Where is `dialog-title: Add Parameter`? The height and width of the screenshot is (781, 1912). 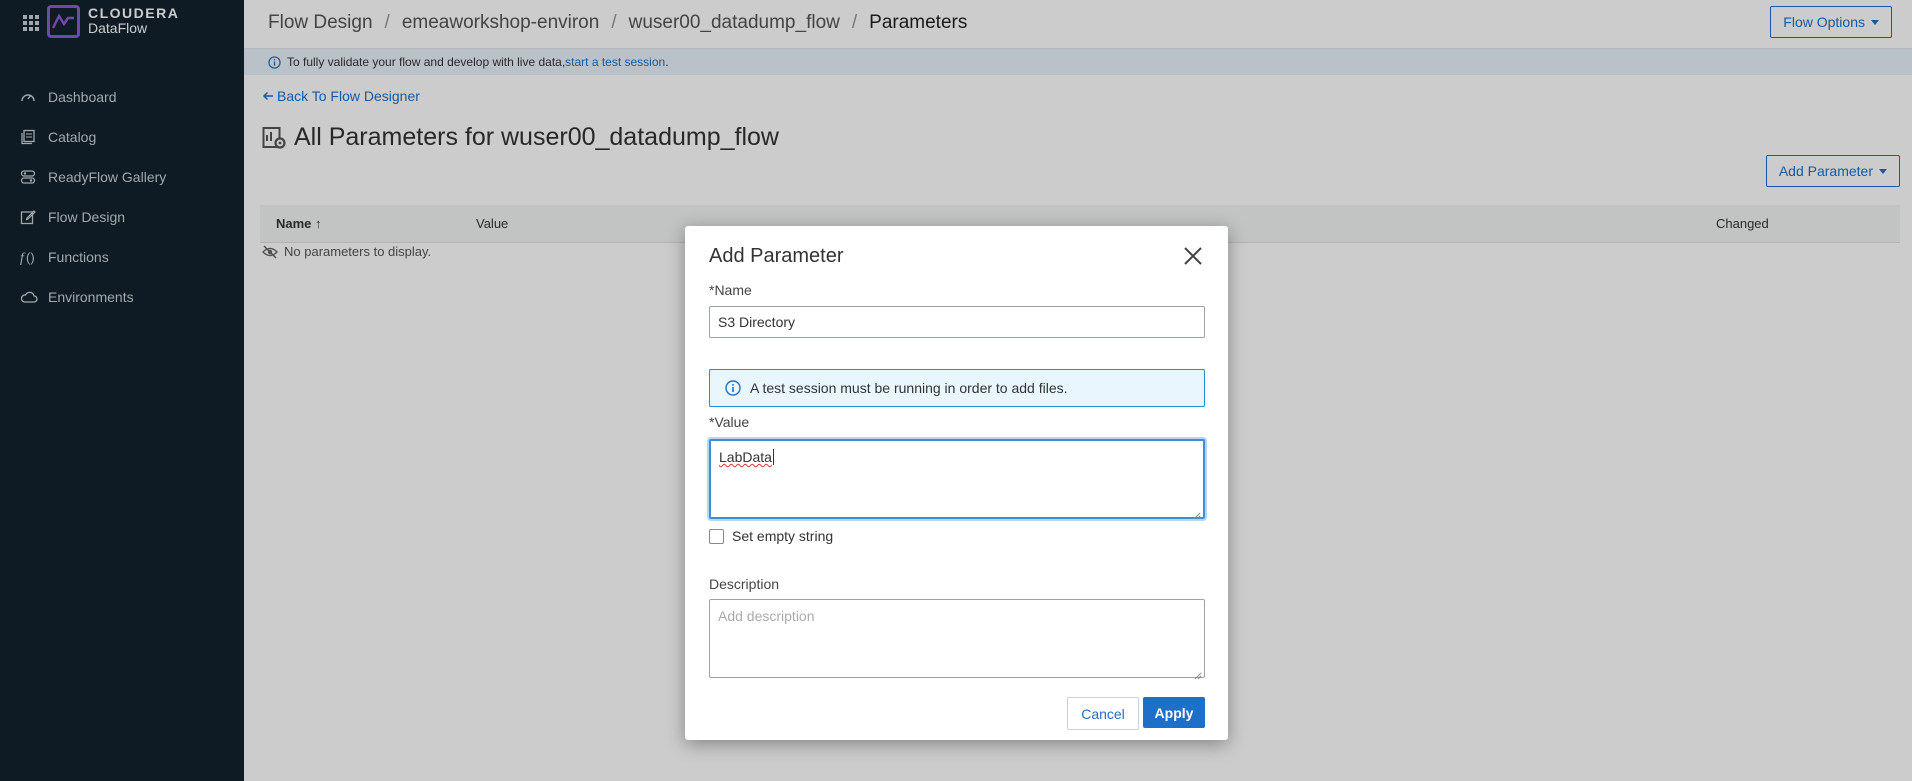 dialog-title: Add Parameter is located at coordinates (776, 256).